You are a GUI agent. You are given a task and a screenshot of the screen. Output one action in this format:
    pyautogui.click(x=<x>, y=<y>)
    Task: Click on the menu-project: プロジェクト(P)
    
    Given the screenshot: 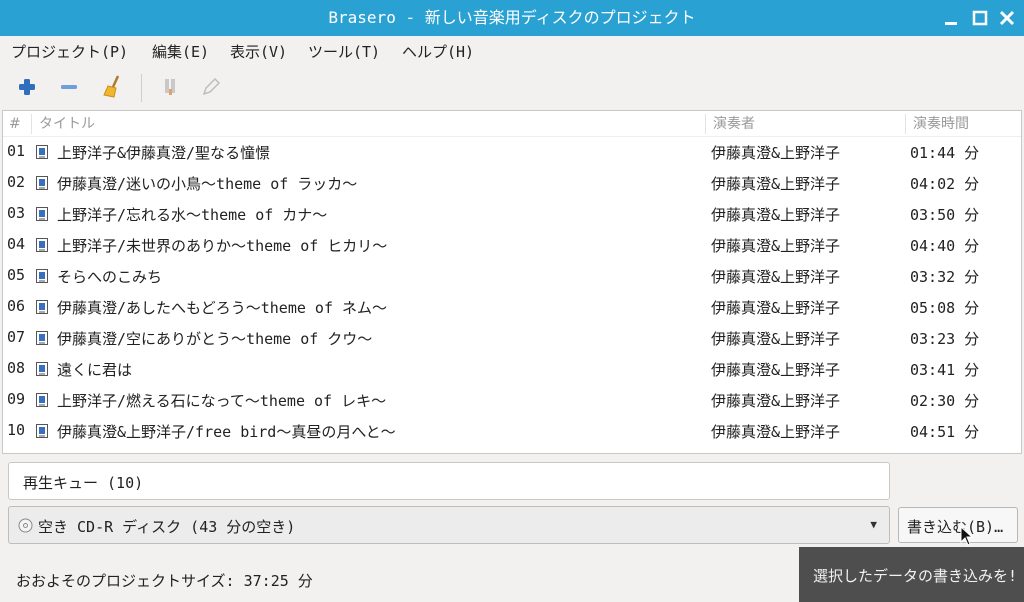 What is the action you would take?
    pyautogui.click(x=69, y=52)
    